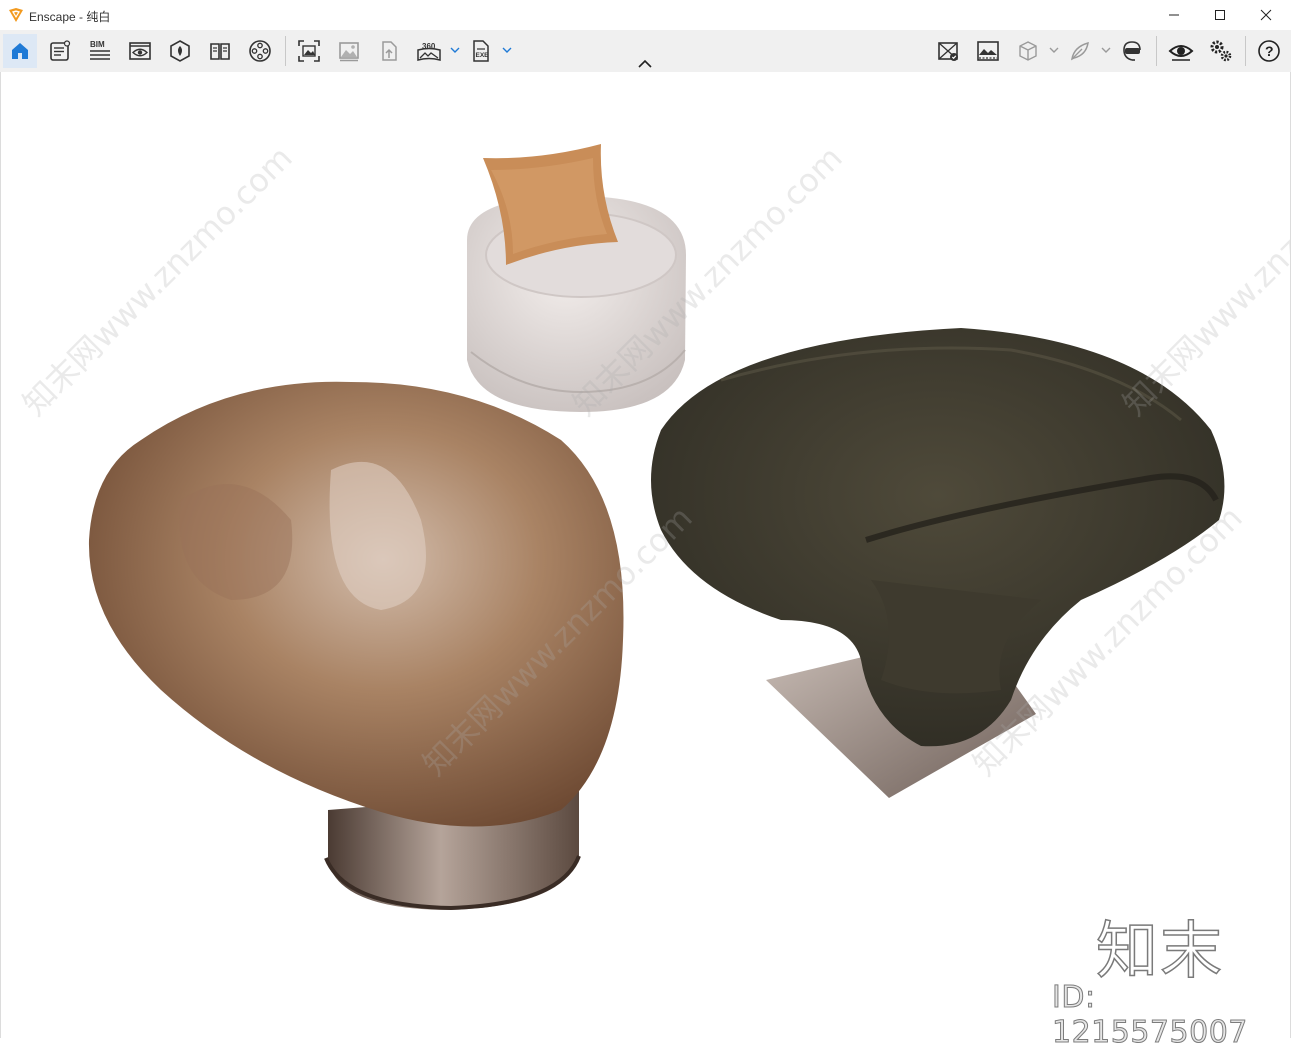  I want to click on export-exe-icon: EXE, so click(481, 51).